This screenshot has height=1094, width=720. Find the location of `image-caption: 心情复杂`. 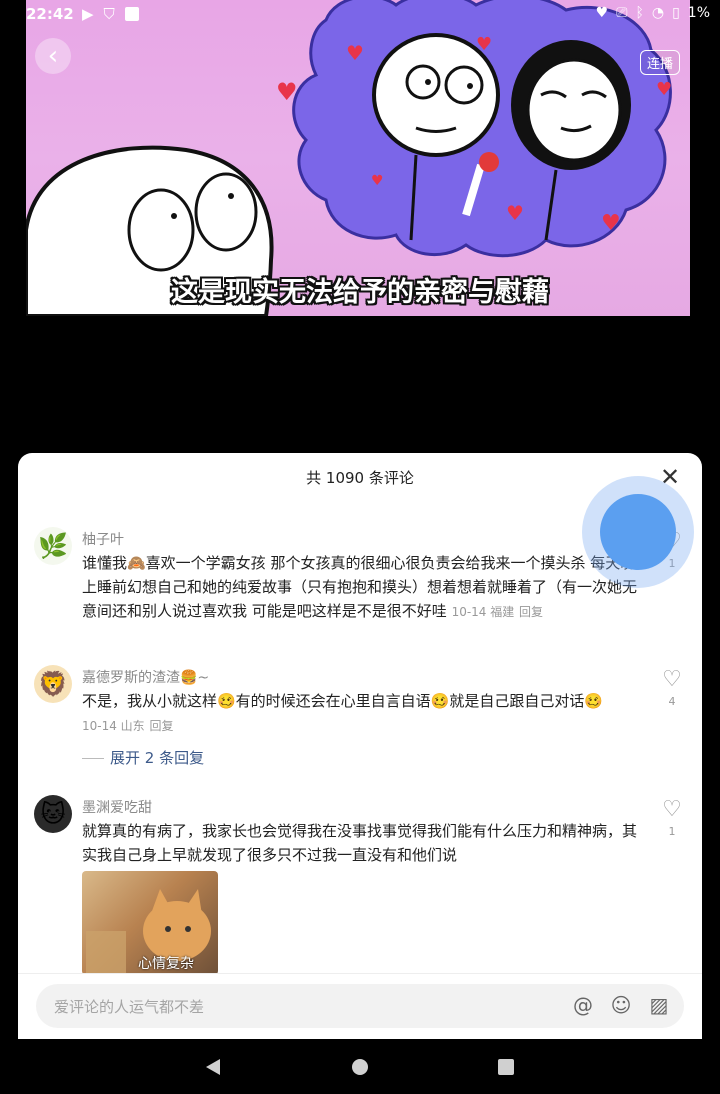

image-caption: 心情复杂 is located at coordinates (166, 964).